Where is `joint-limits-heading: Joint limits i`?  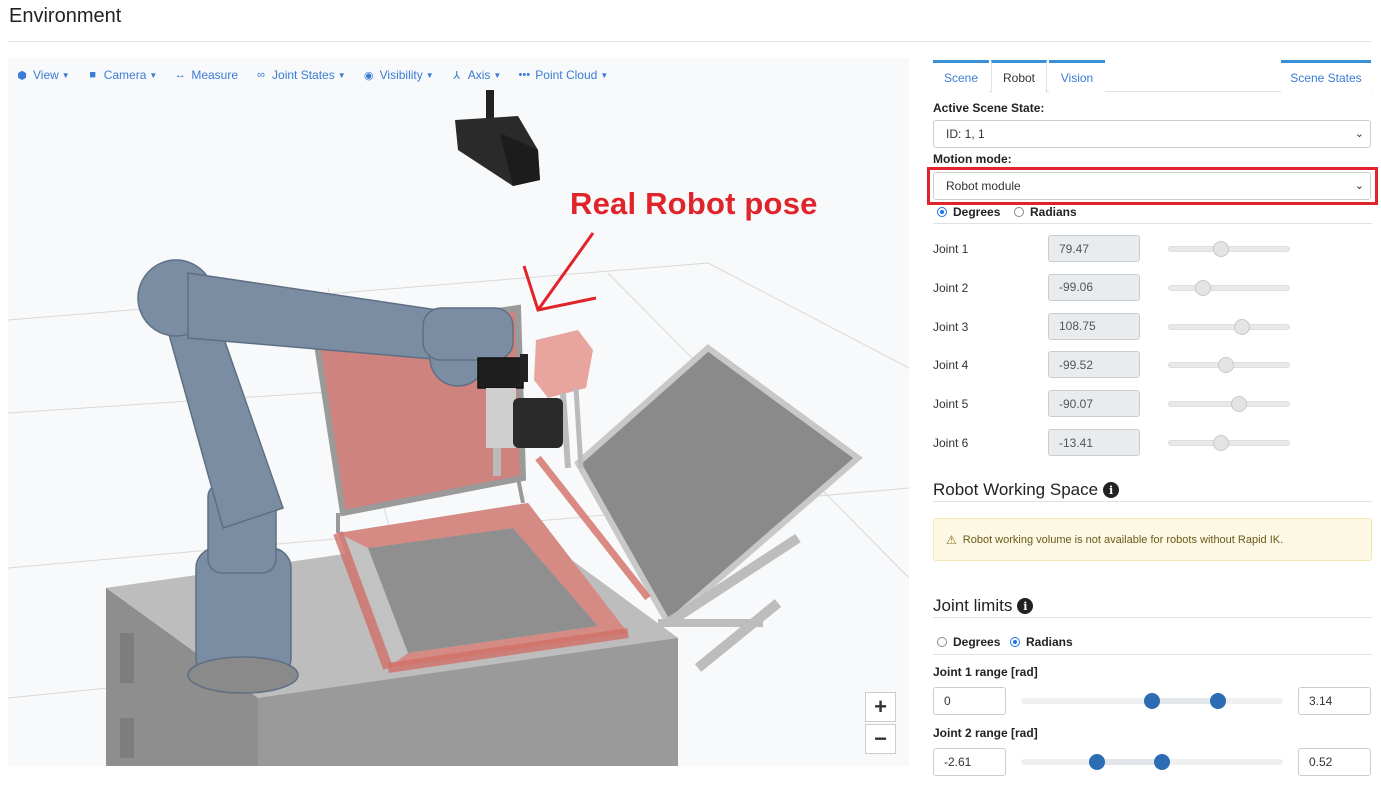 joint-limits-heading: Joint limits i is located at coordinates (983, 606).